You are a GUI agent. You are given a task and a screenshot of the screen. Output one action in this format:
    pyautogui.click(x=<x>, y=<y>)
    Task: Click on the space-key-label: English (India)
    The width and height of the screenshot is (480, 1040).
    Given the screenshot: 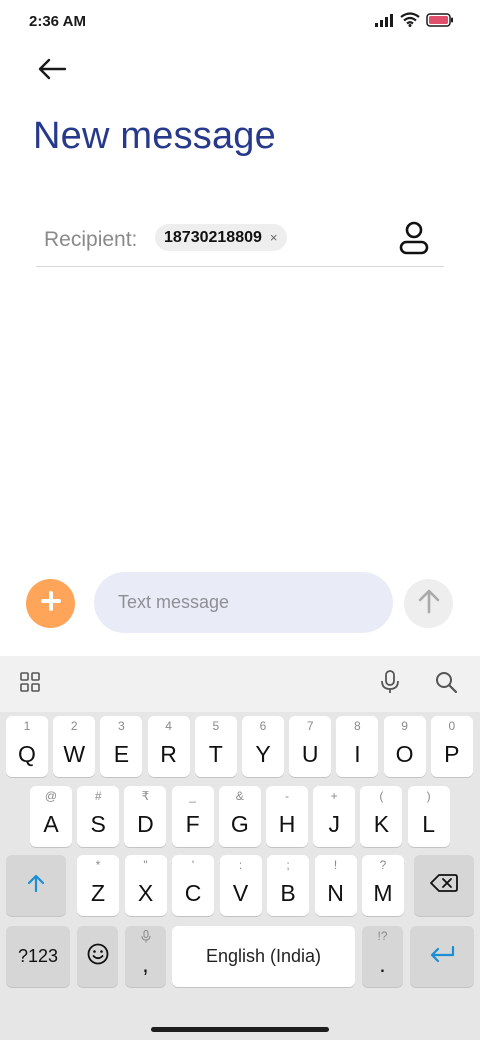 What is the action you would take?
    pyautogui.click(x=263, y=956)
    